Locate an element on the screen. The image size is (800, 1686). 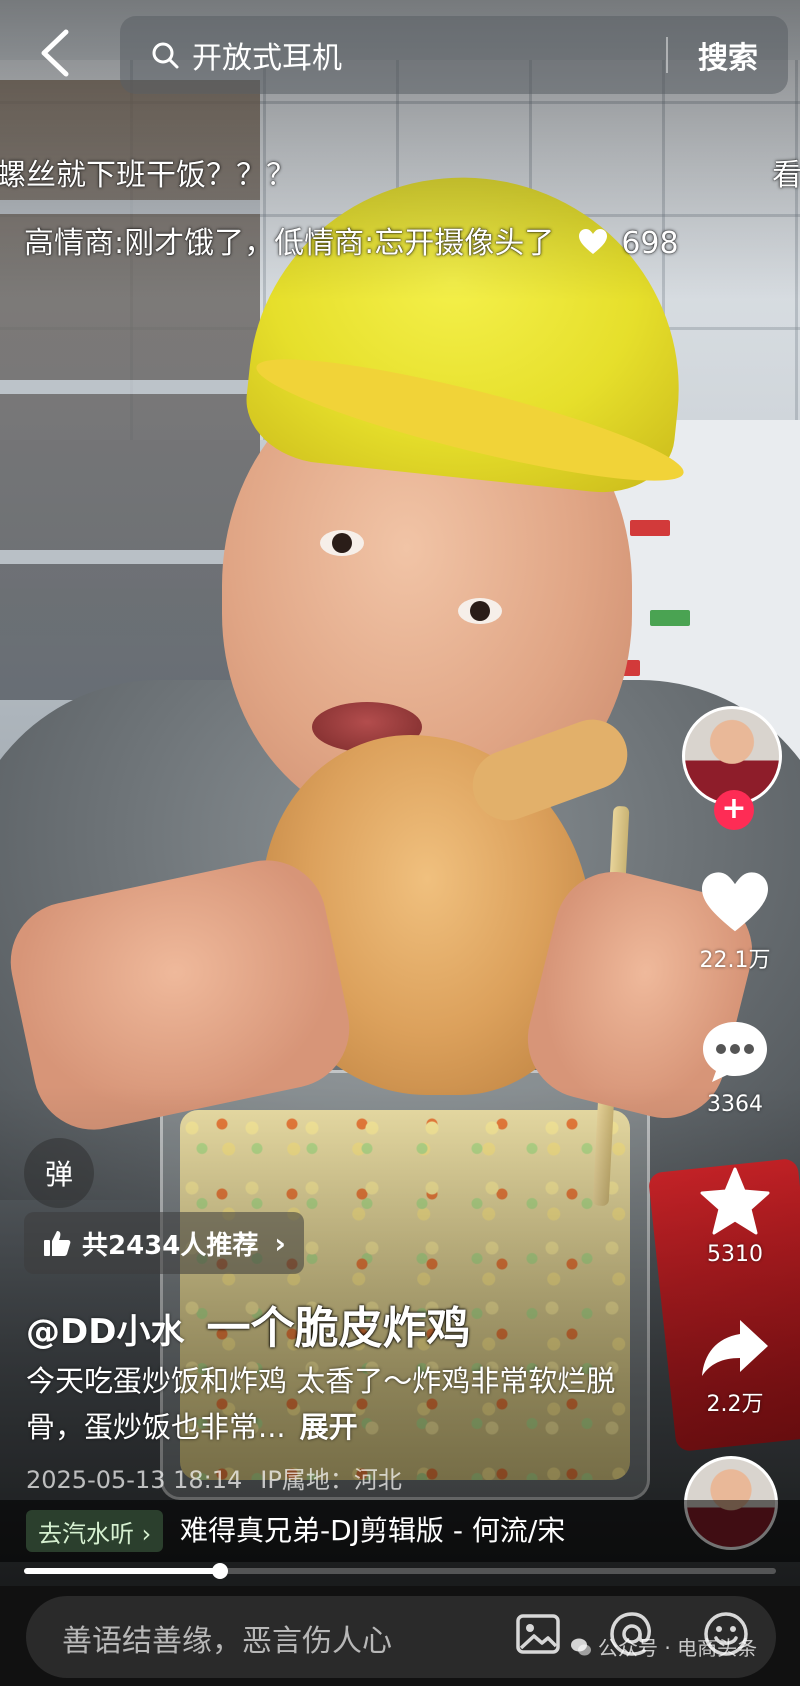
danmaku-text: 高情商:刚才饿了，低情商:忘开摄像头了 is located at coordinates (289, 243).